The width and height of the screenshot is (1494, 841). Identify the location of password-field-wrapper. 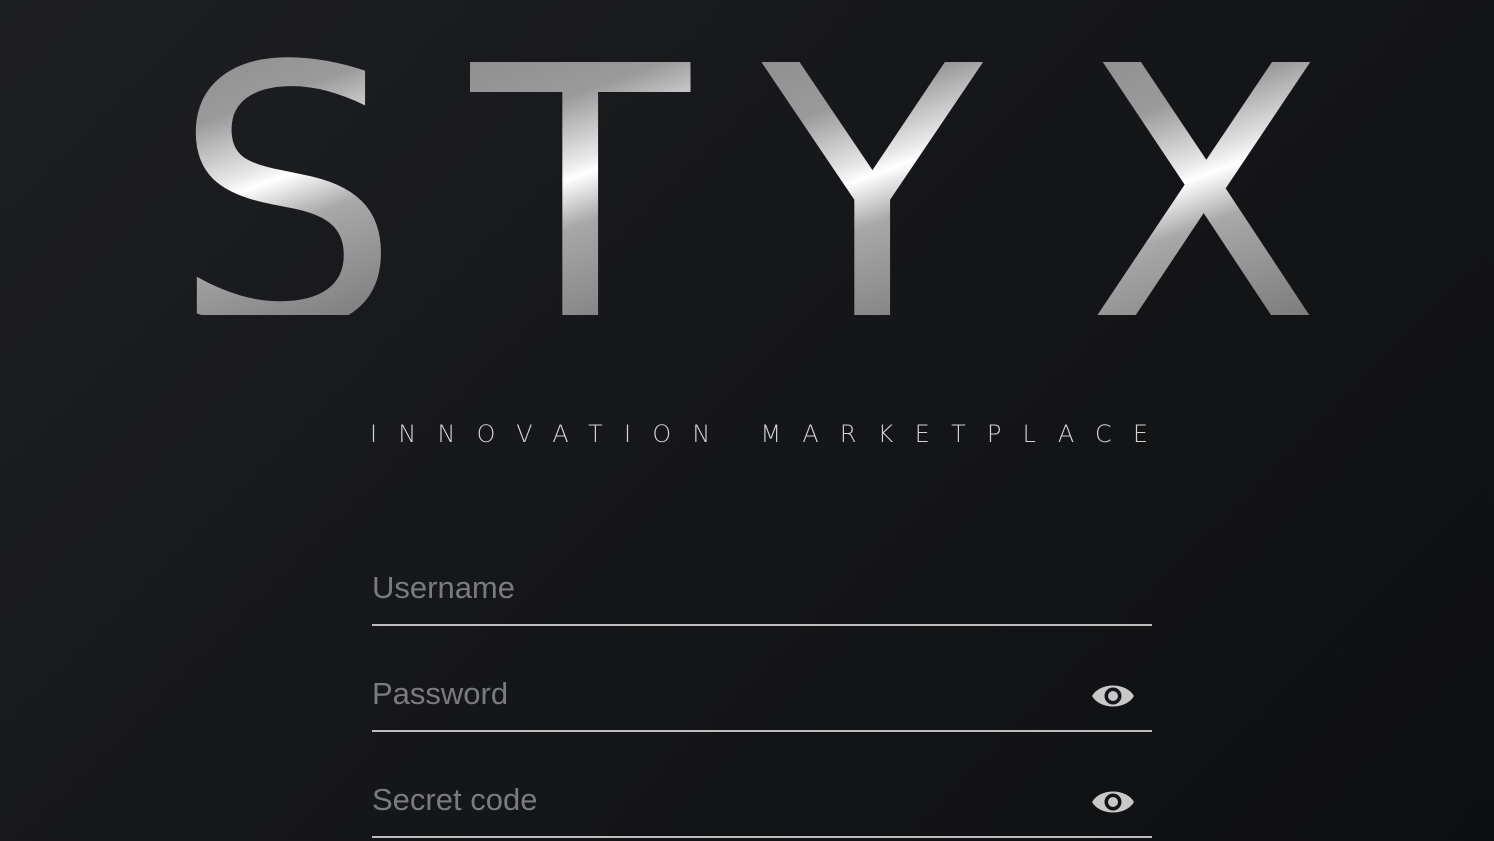
(762, 694).